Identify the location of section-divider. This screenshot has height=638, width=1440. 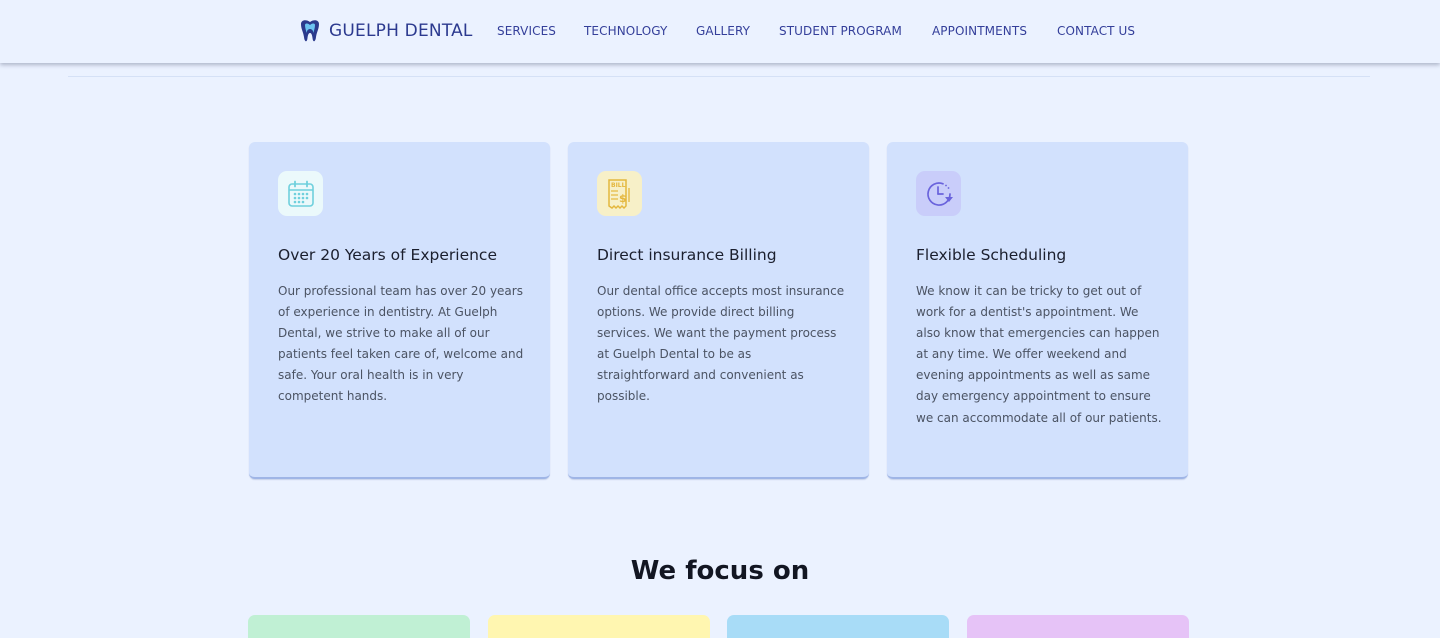
(719, 76).